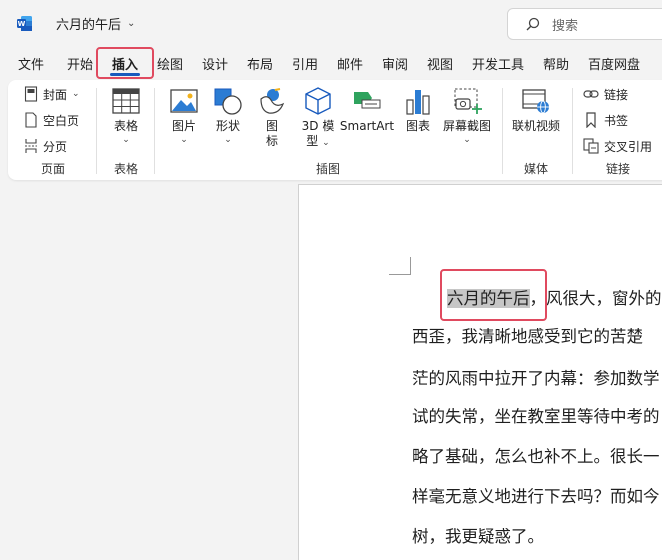  I want to click on cover-page-button: 封面 ⌄, so click(52, 94).